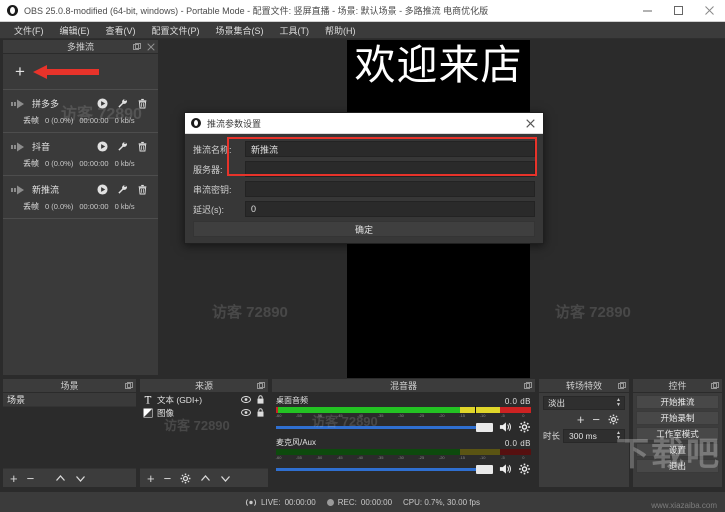 This screenshot has height=512, width=725. What do you see at coordinates (300, 502) in the screenshot?
I see `live-time: 00:00:00` at bounding box center [300, 502].